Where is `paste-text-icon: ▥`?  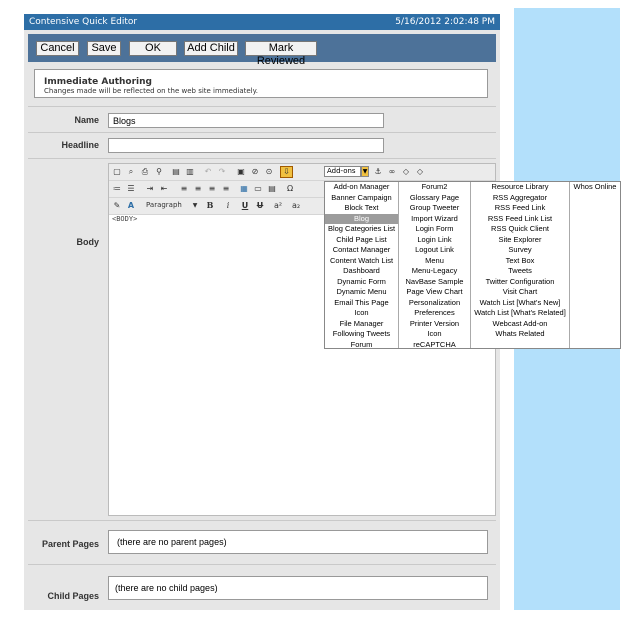
paste-text-icon: ▥ is located at coordinates (190, 171).